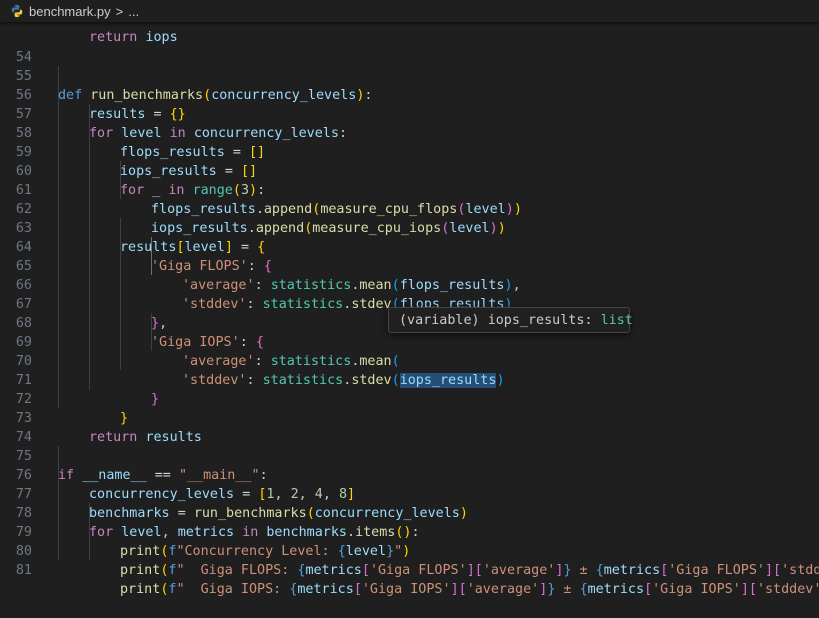  Describe the element at coordinates (409, 398) in the screenshot. I see `code-line-72: 72 }` at that location.